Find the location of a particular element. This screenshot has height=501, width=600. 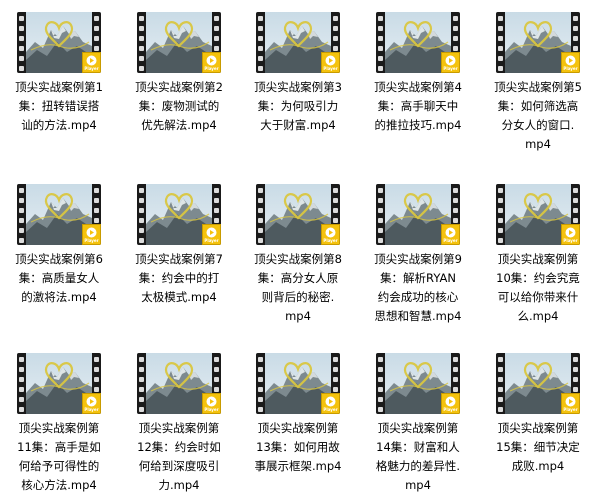

file-name: 顶尖实战案例第4 集：高手聊天中 的推拉技巧.mp4 is located at coordinates (418, 106).